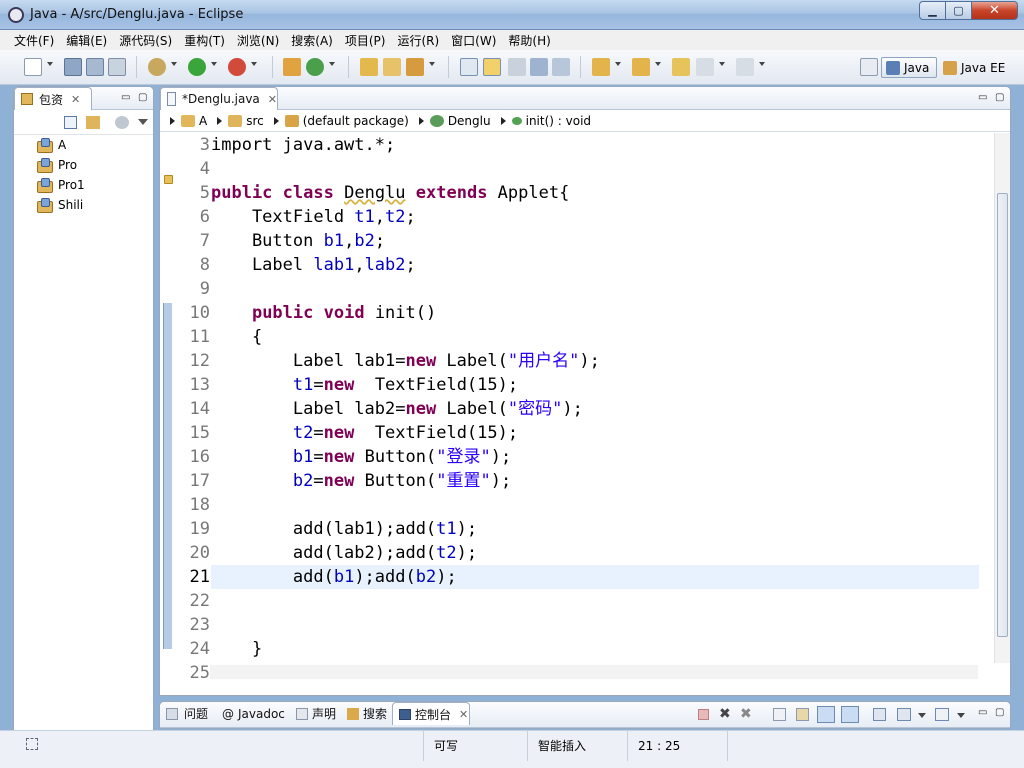 This screenshot has height=768, width=1024. Describe the element at coordinates (995, 10) in the screenshot. I see `close-button: ✕` at that location.